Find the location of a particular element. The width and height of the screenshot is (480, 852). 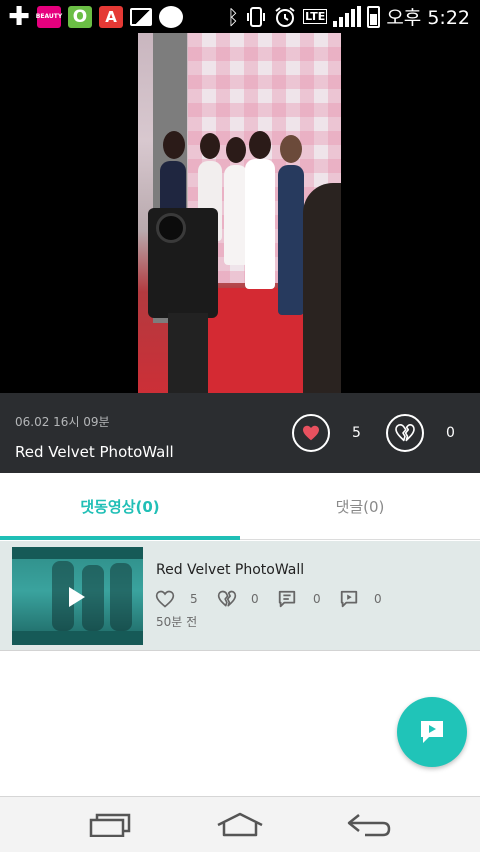

beauty-app-icon: BEAUTY is located at coordinates (49, 16).